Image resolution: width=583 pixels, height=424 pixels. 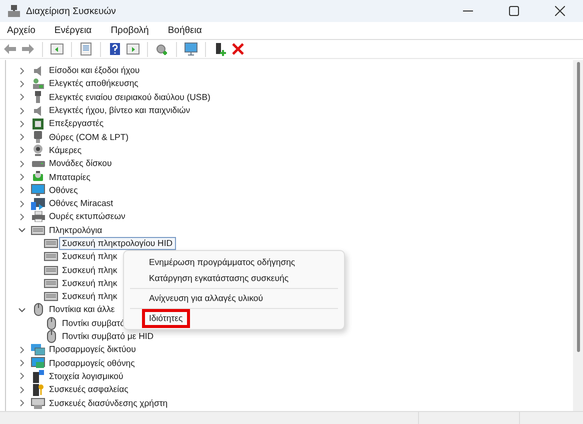 I want to click on tree-item: Θύρες (COM & LPT), so click(x=89, y=137).